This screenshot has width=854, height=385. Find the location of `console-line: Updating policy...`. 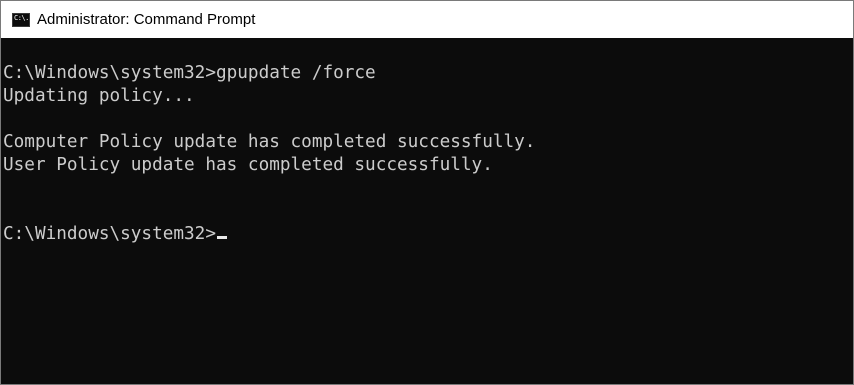

console-line: Updating policy... is located at coordinates (99, 96).